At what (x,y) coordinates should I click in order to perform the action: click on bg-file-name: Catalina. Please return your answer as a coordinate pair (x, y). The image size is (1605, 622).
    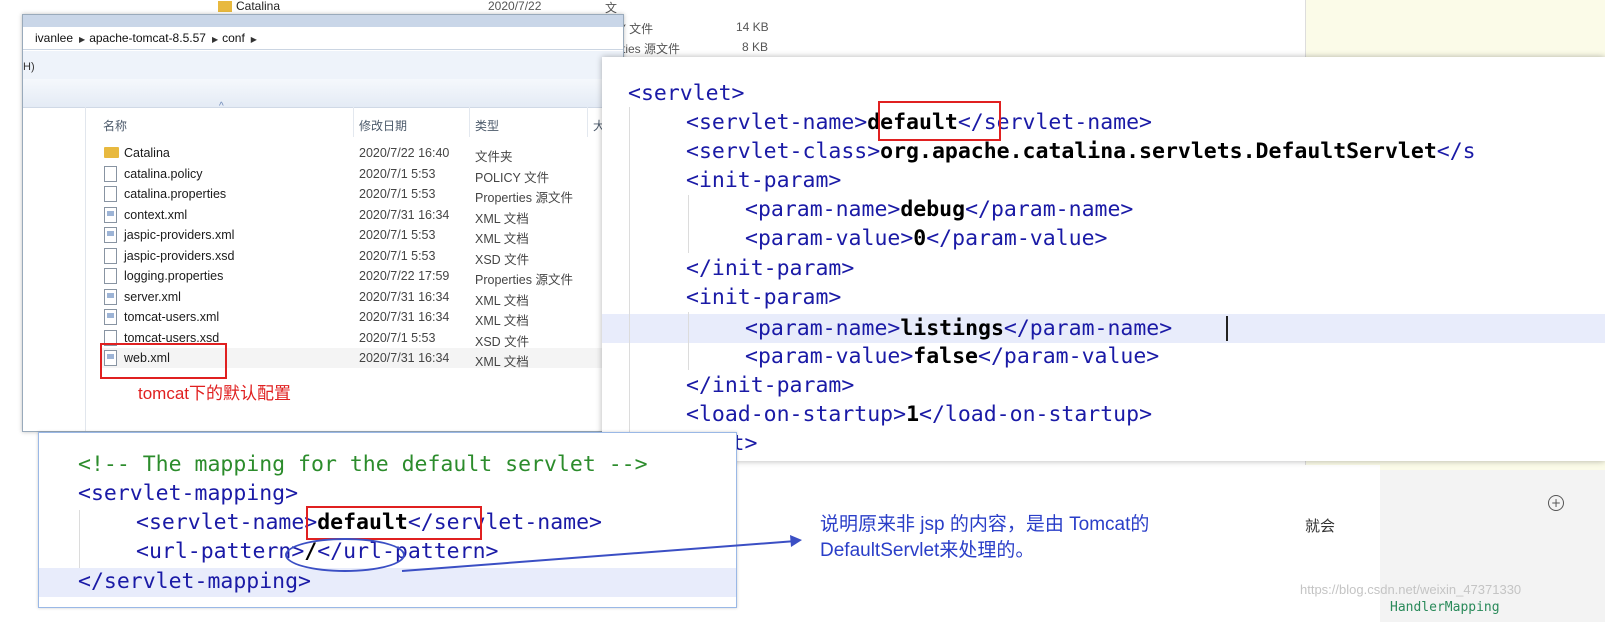
    Looking at the image, I should click on (258, 6).